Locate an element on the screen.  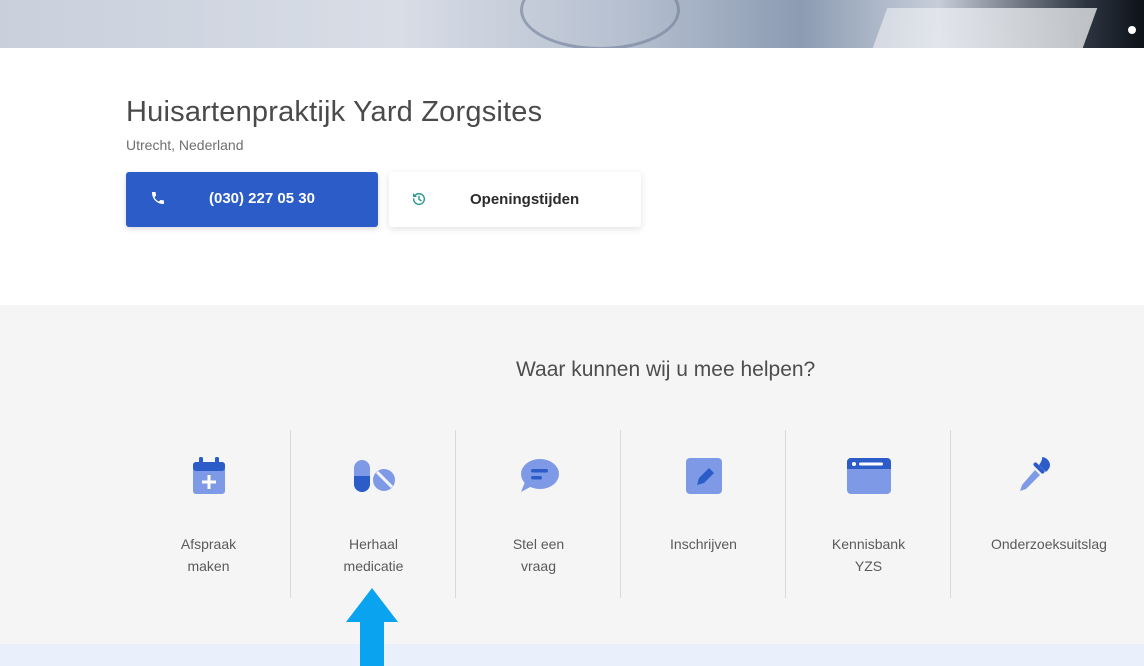
arrow-up-icon is located at coordinates (372, 627).